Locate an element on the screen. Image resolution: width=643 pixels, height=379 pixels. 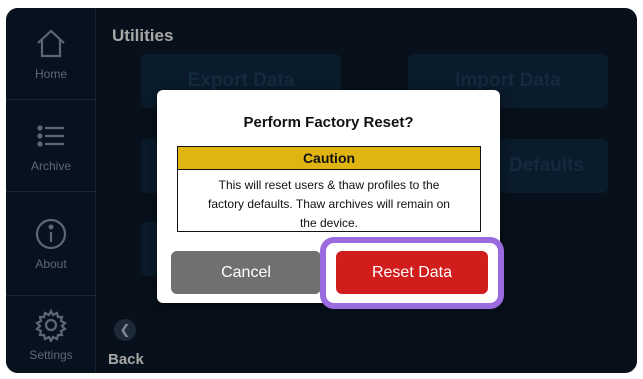
dialog-title: Perform Factory Reset? is located at coordinates (328, 122).